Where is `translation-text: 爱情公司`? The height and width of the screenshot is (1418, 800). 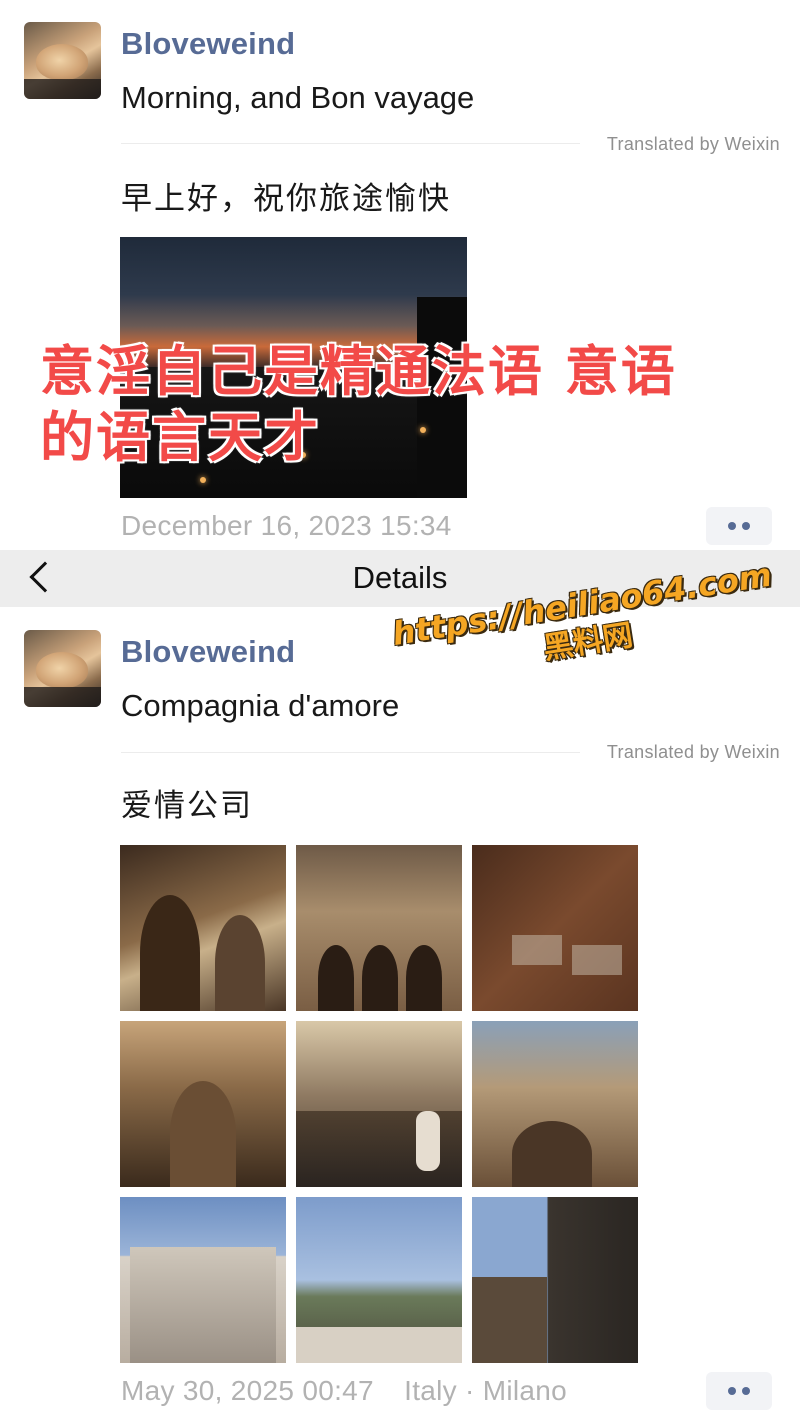
translation-text: 爱情公司 is located at coordinates (187, 805).